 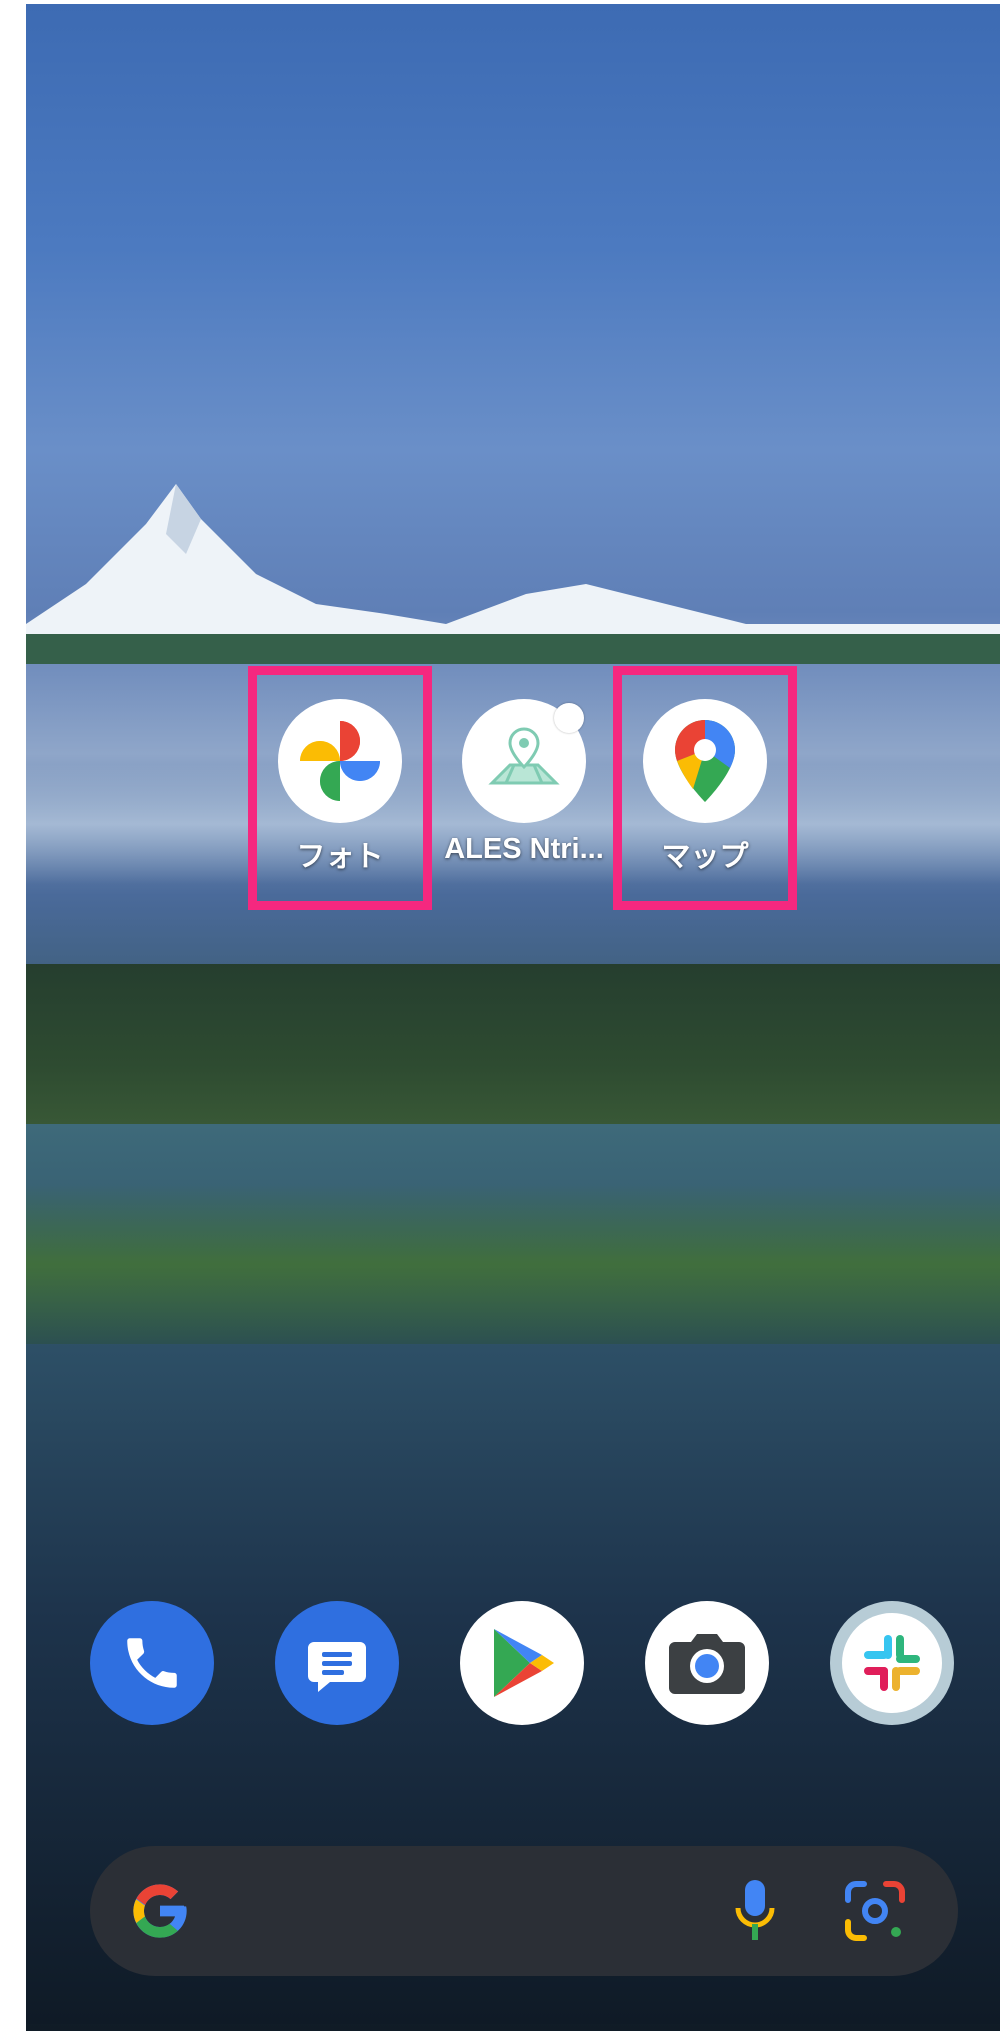 What do you see at coordinates (337, 1667) in the screenshot?
I see `messages-icon` at bounding box center [337, 1667].